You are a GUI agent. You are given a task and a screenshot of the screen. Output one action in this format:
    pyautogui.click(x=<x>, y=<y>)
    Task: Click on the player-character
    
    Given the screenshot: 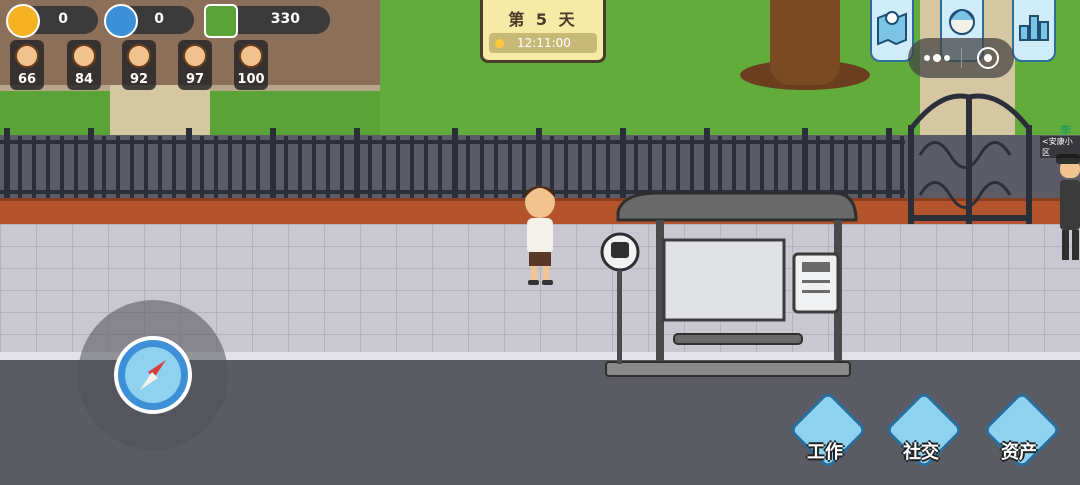 What is the action you would take?
    pyautogui.click(x=540, y=235)
    